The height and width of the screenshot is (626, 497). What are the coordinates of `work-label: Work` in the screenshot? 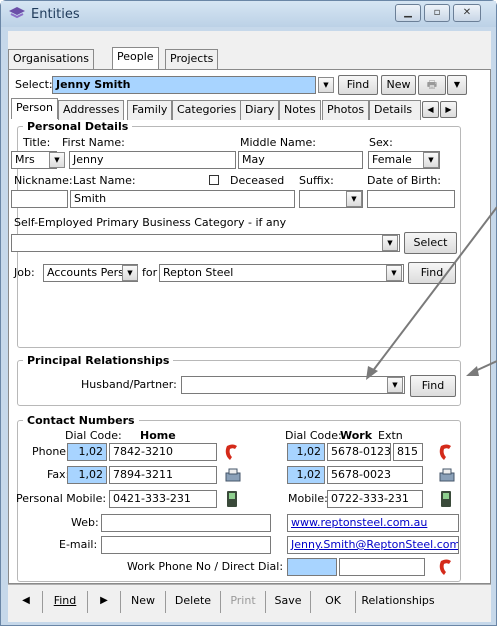 It's located at (356, 435).